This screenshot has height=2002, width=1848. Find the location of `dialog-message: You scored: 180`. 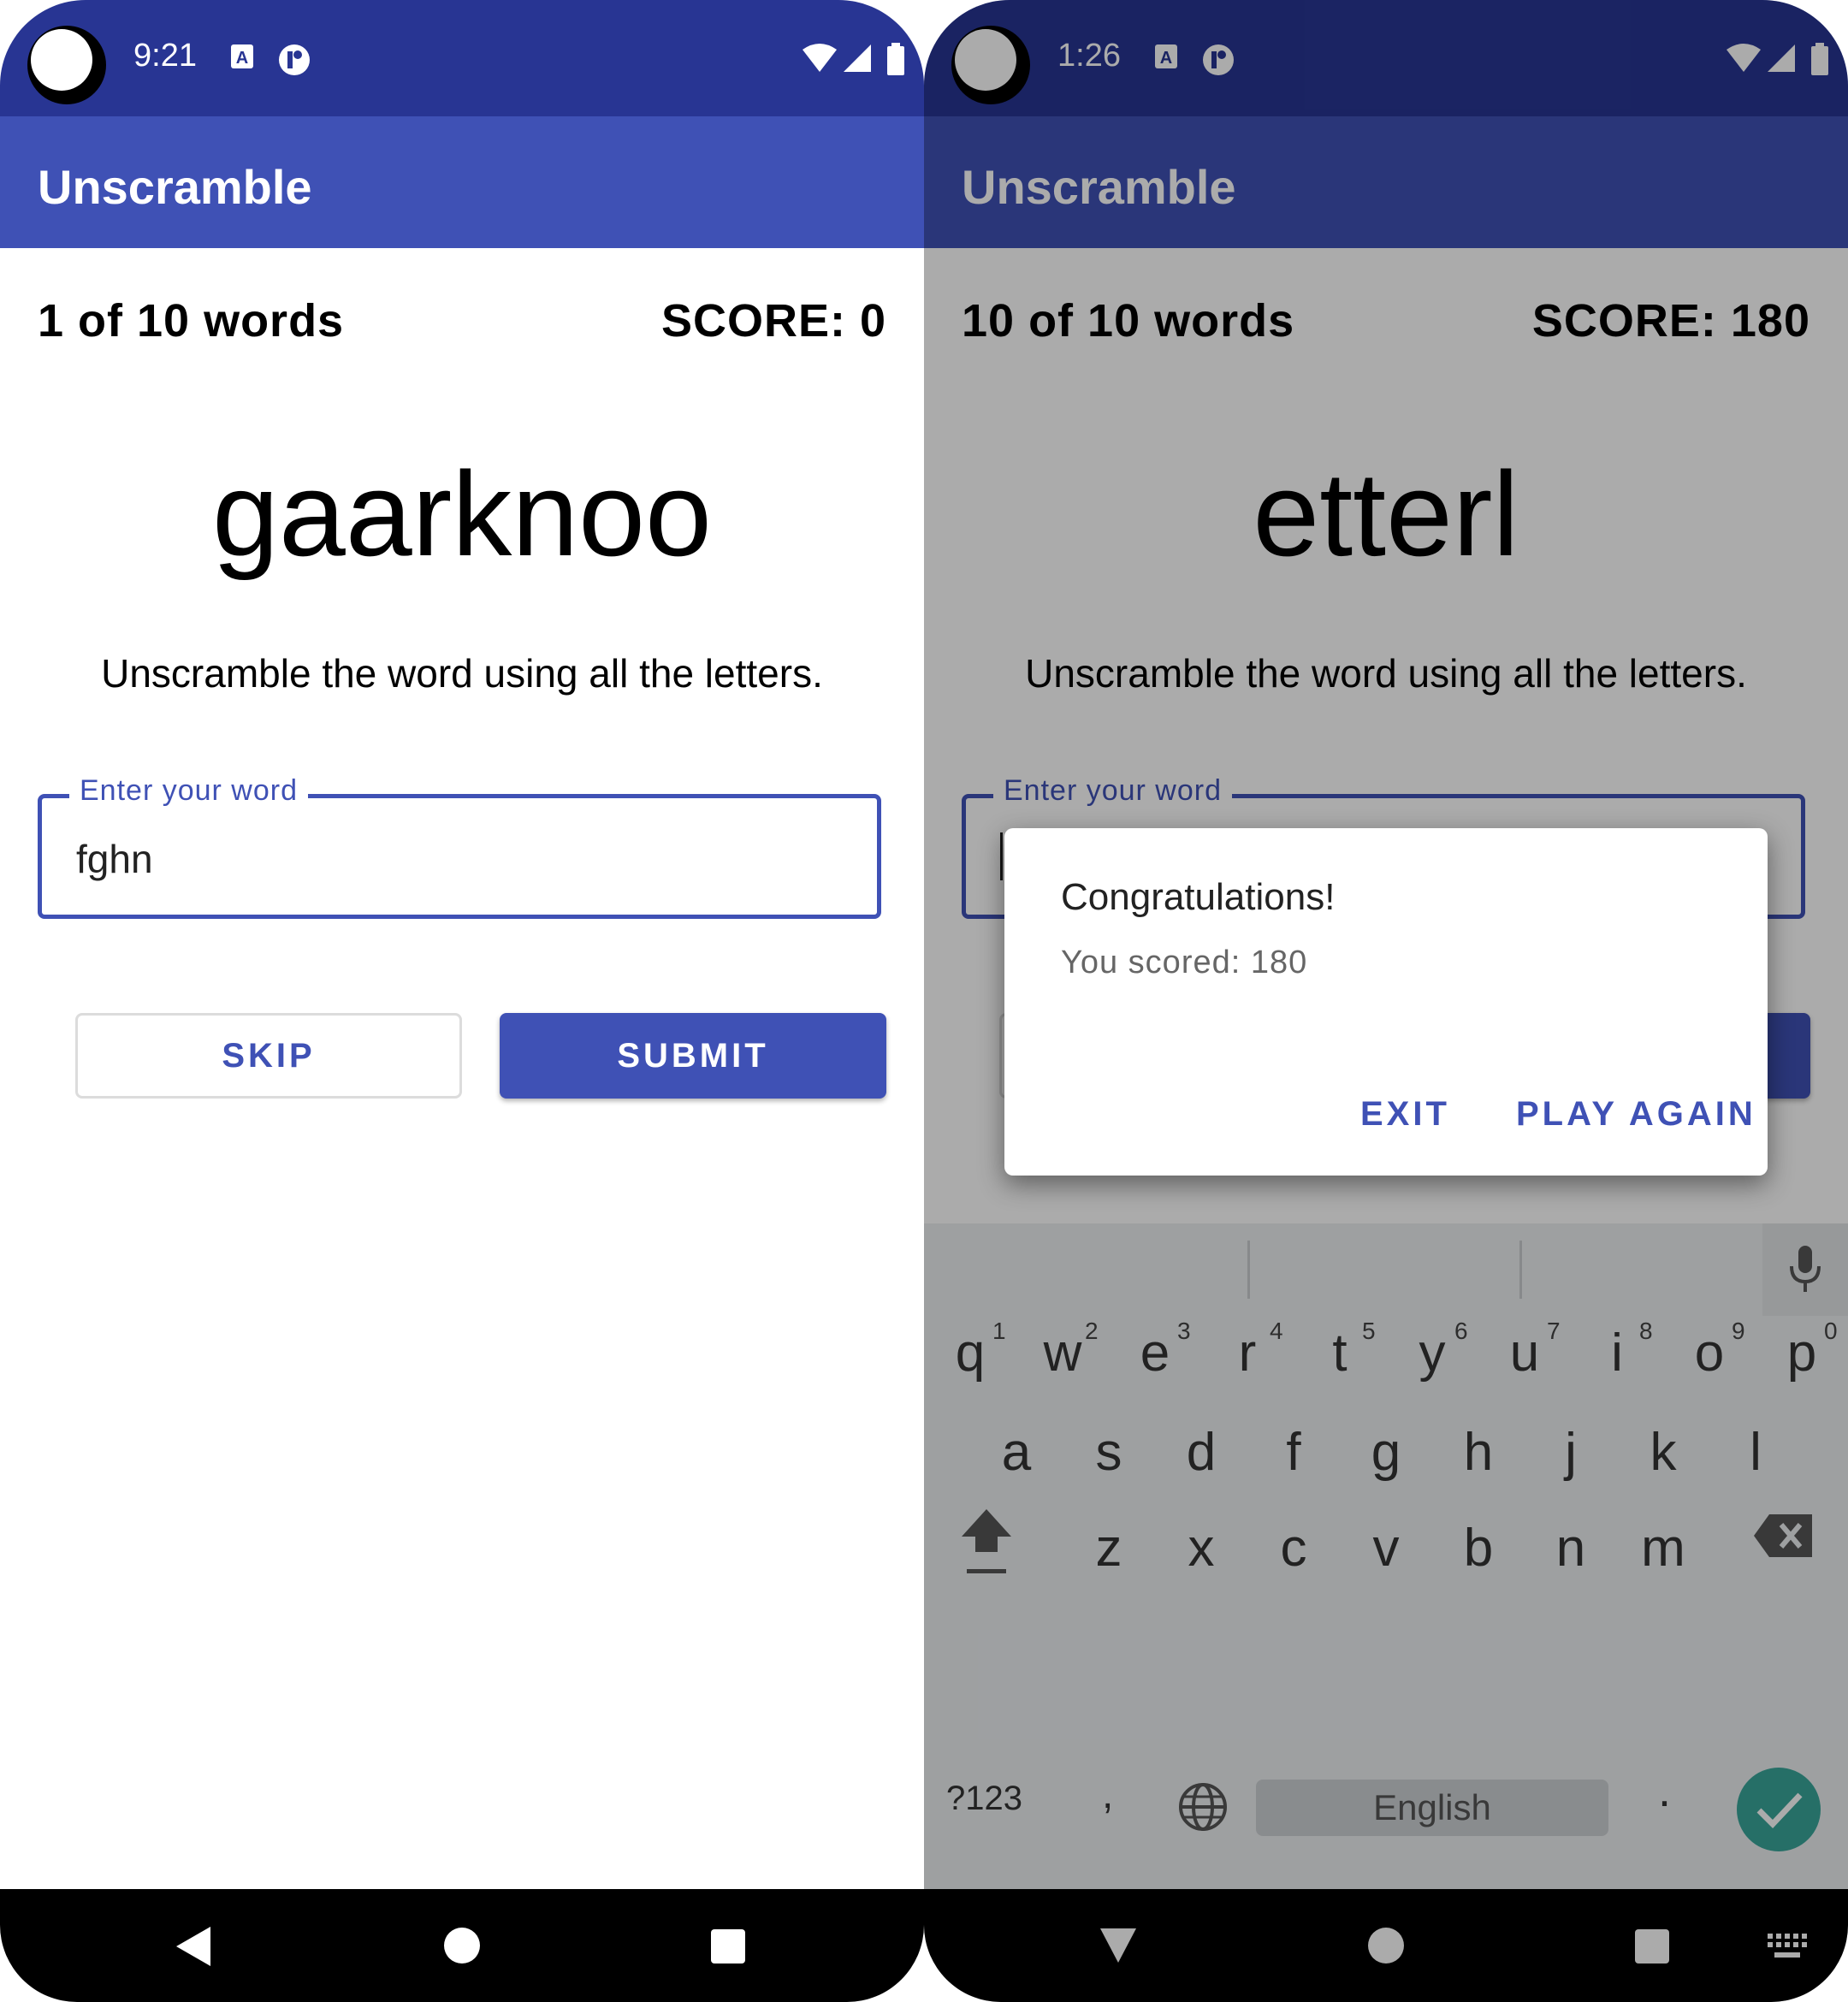

dialog-message: You scored: 180 is located at coordinates (1184, 962).